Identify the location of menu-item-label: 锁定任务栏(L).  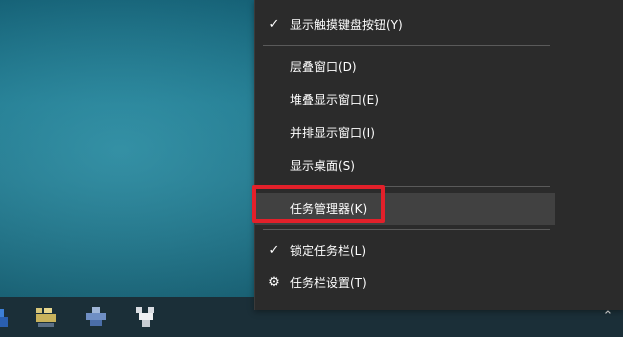
(328, 251).